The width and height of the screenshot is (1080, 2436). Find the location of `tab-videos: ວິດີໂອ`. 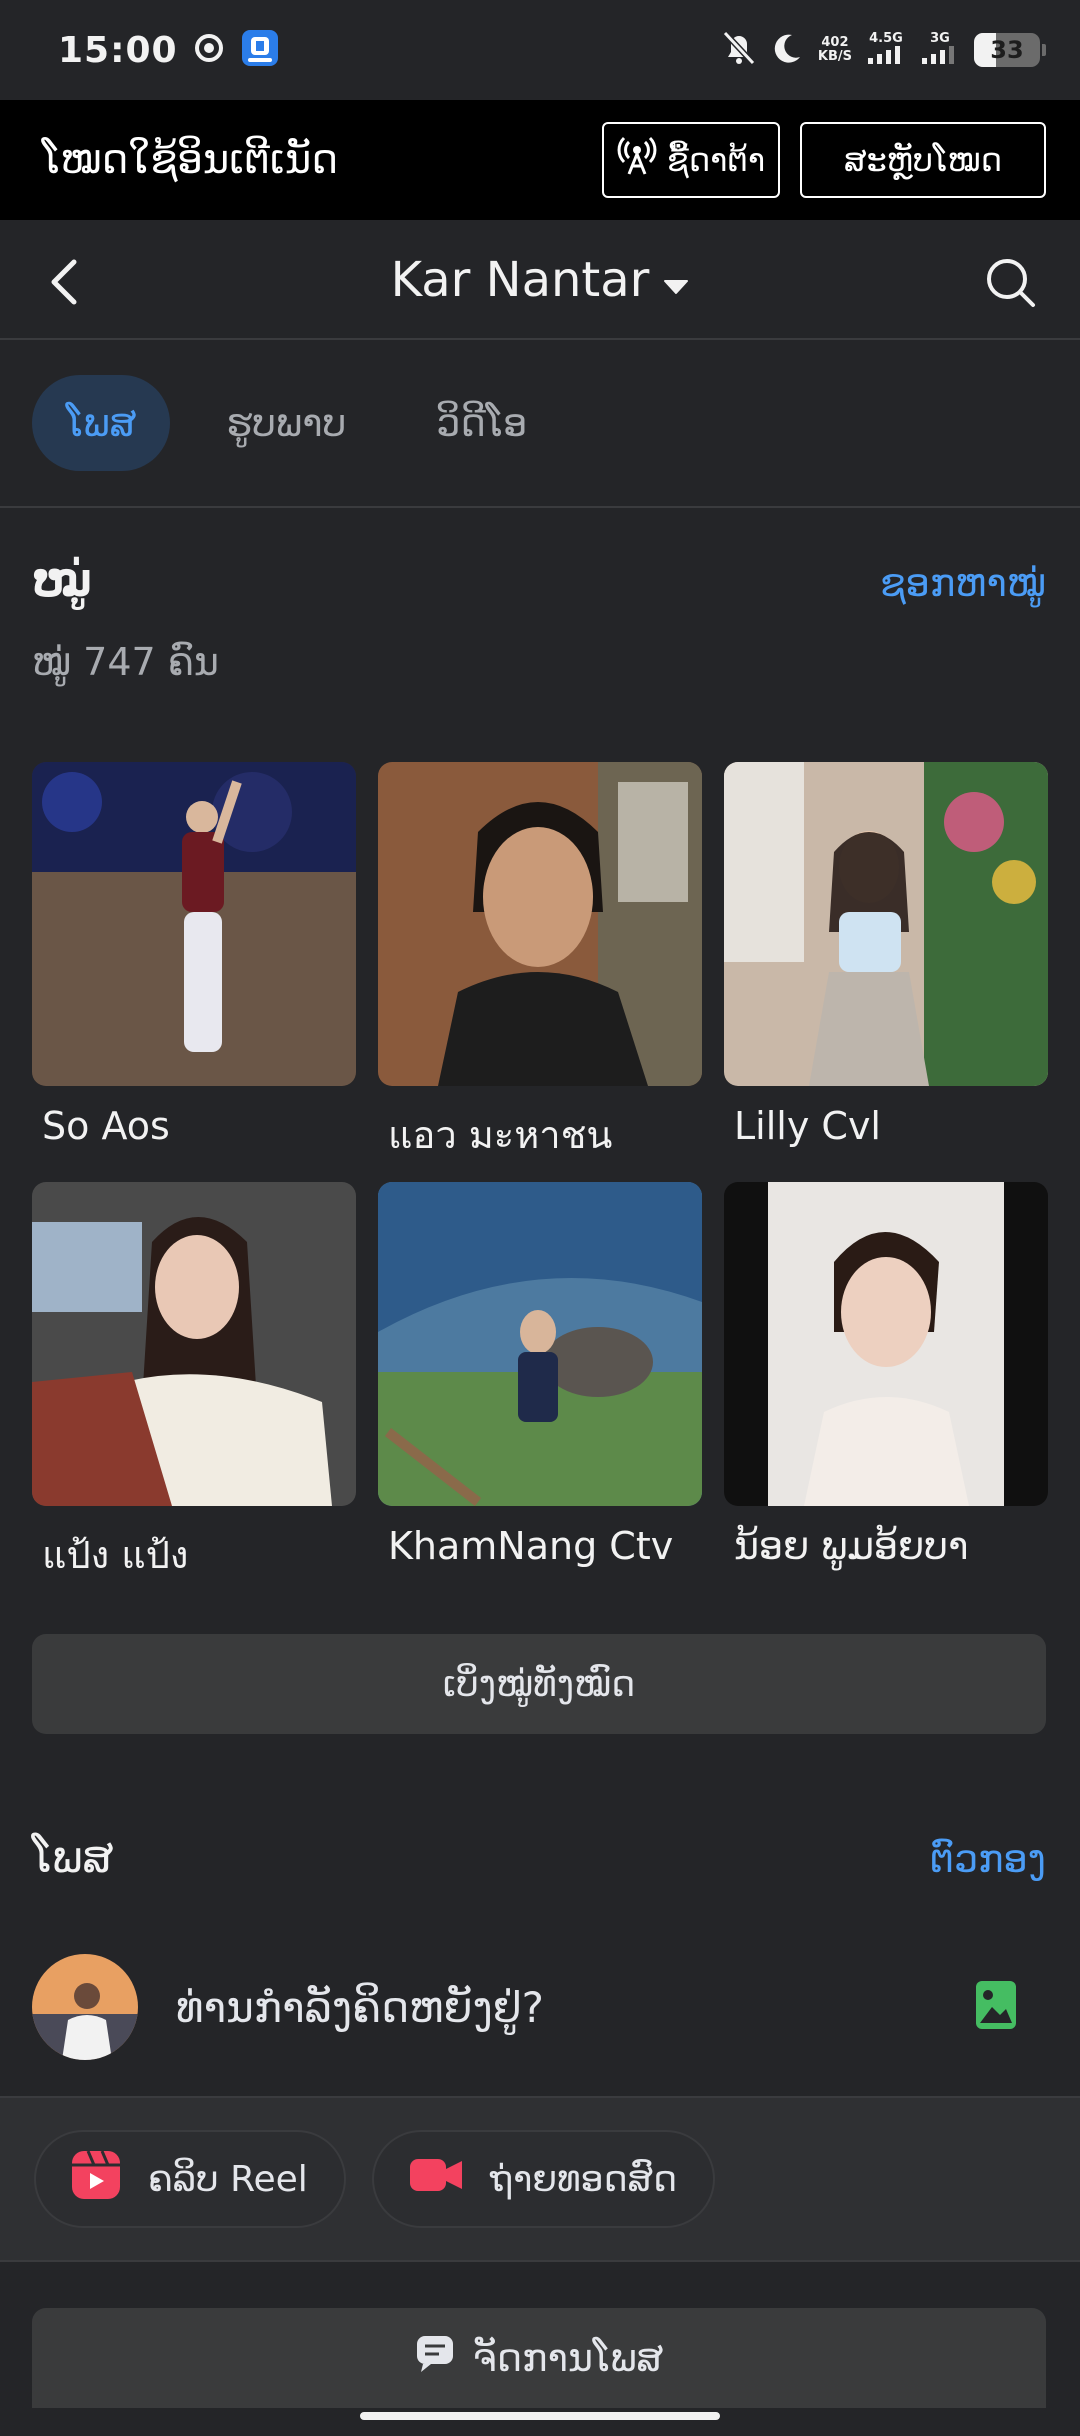

tab-videos: ວິດີໂອ is located at coordinates (481, 423).